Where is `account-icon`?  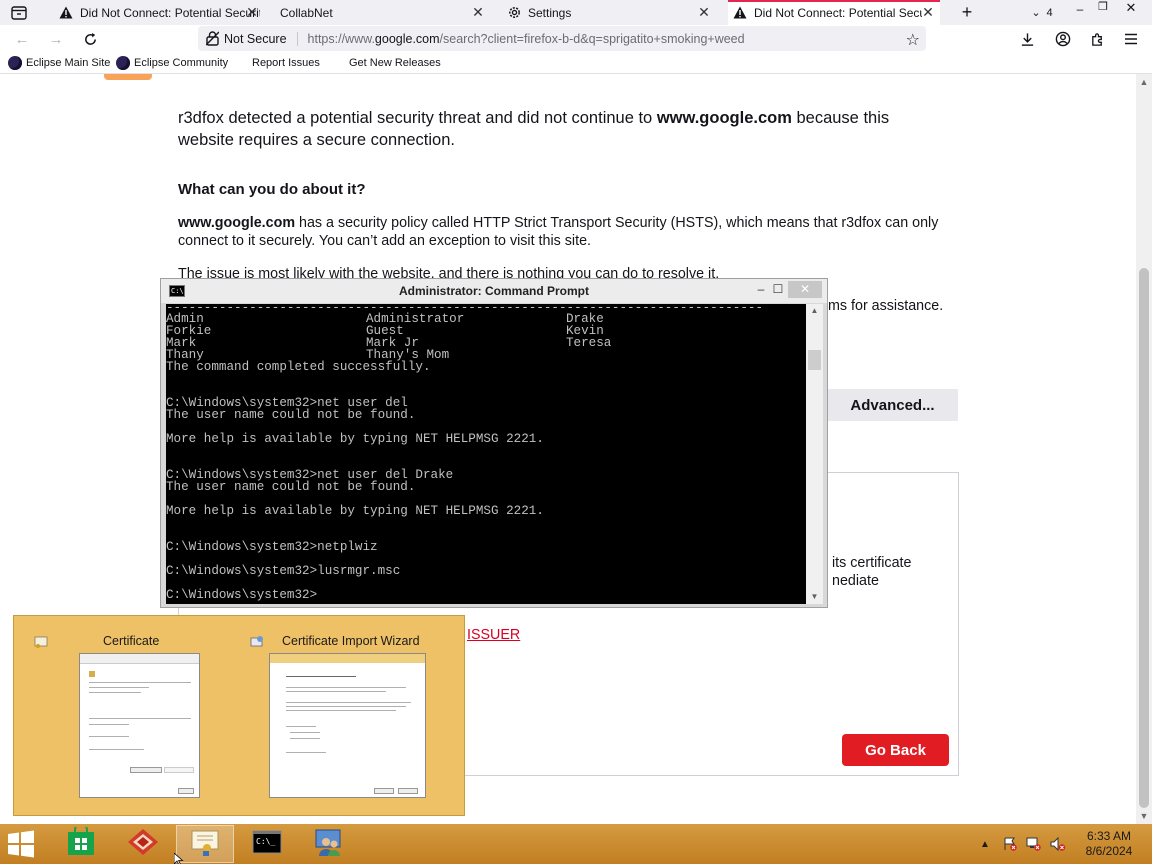 account-icon is located at coordinates (1063, 39).